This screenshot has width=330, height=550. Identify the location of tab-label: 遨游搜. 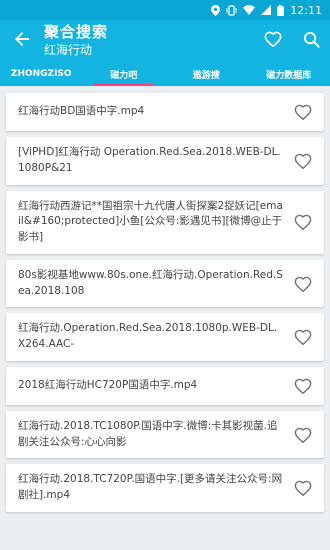
(206, 75).